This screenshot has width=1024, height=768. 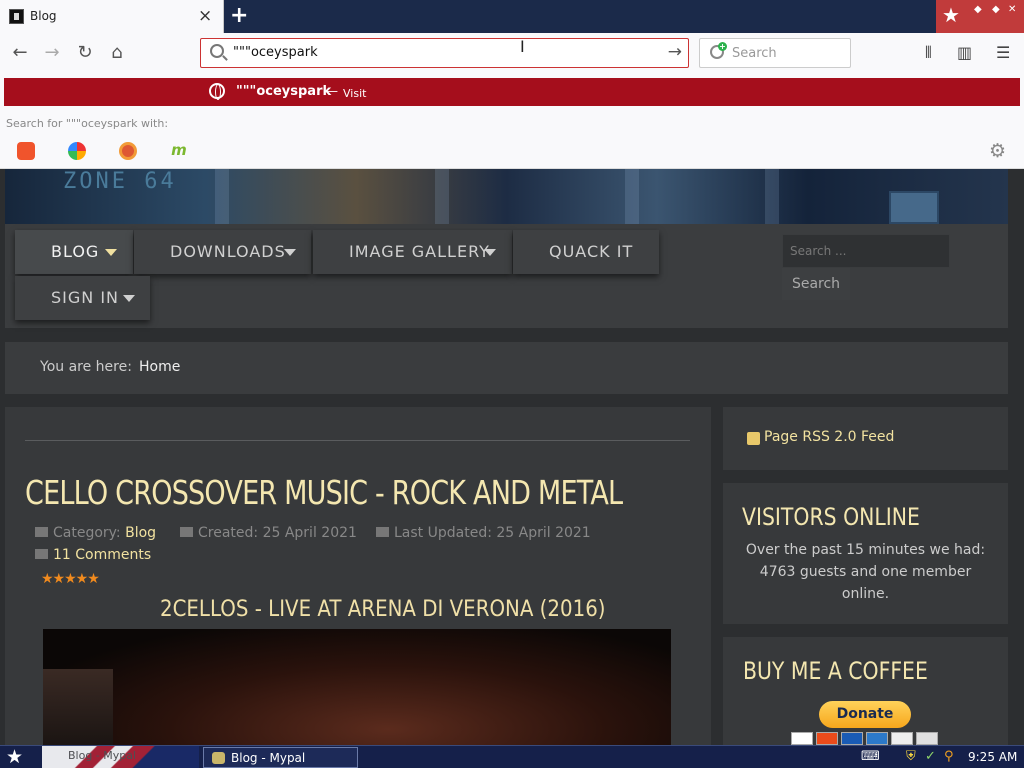 I want to click on video-player, so click(x=357, y=687).